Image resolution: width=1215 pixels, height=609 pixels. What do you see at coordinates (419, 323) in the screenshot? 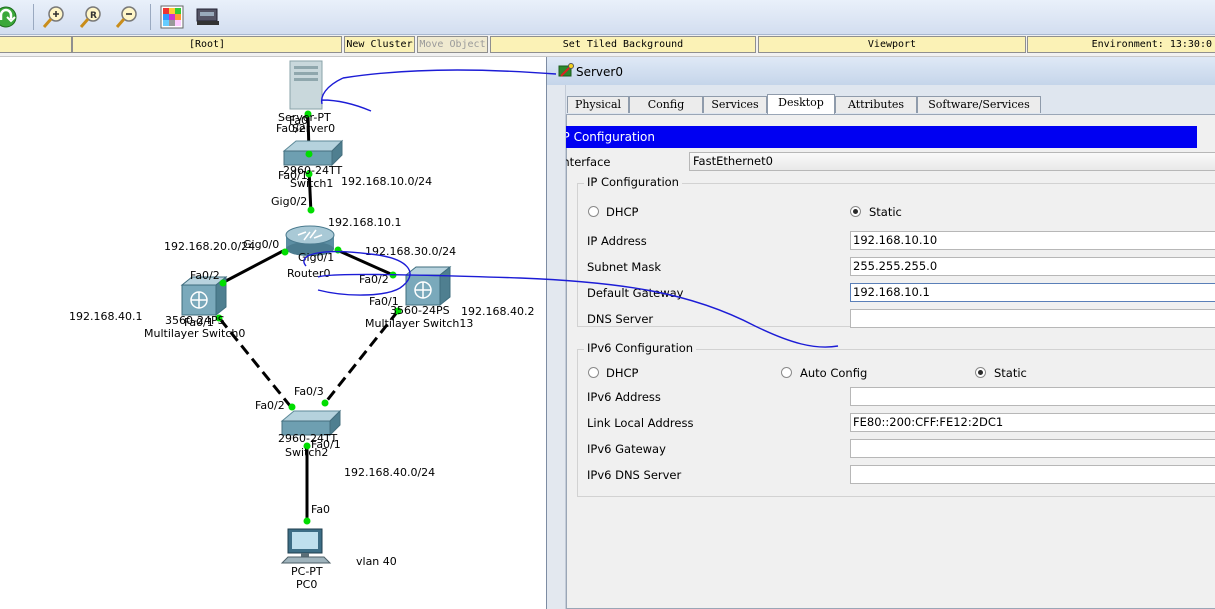
I see `ms13-name-label: Multilayer Switch13` at bounding box center [419, 323].